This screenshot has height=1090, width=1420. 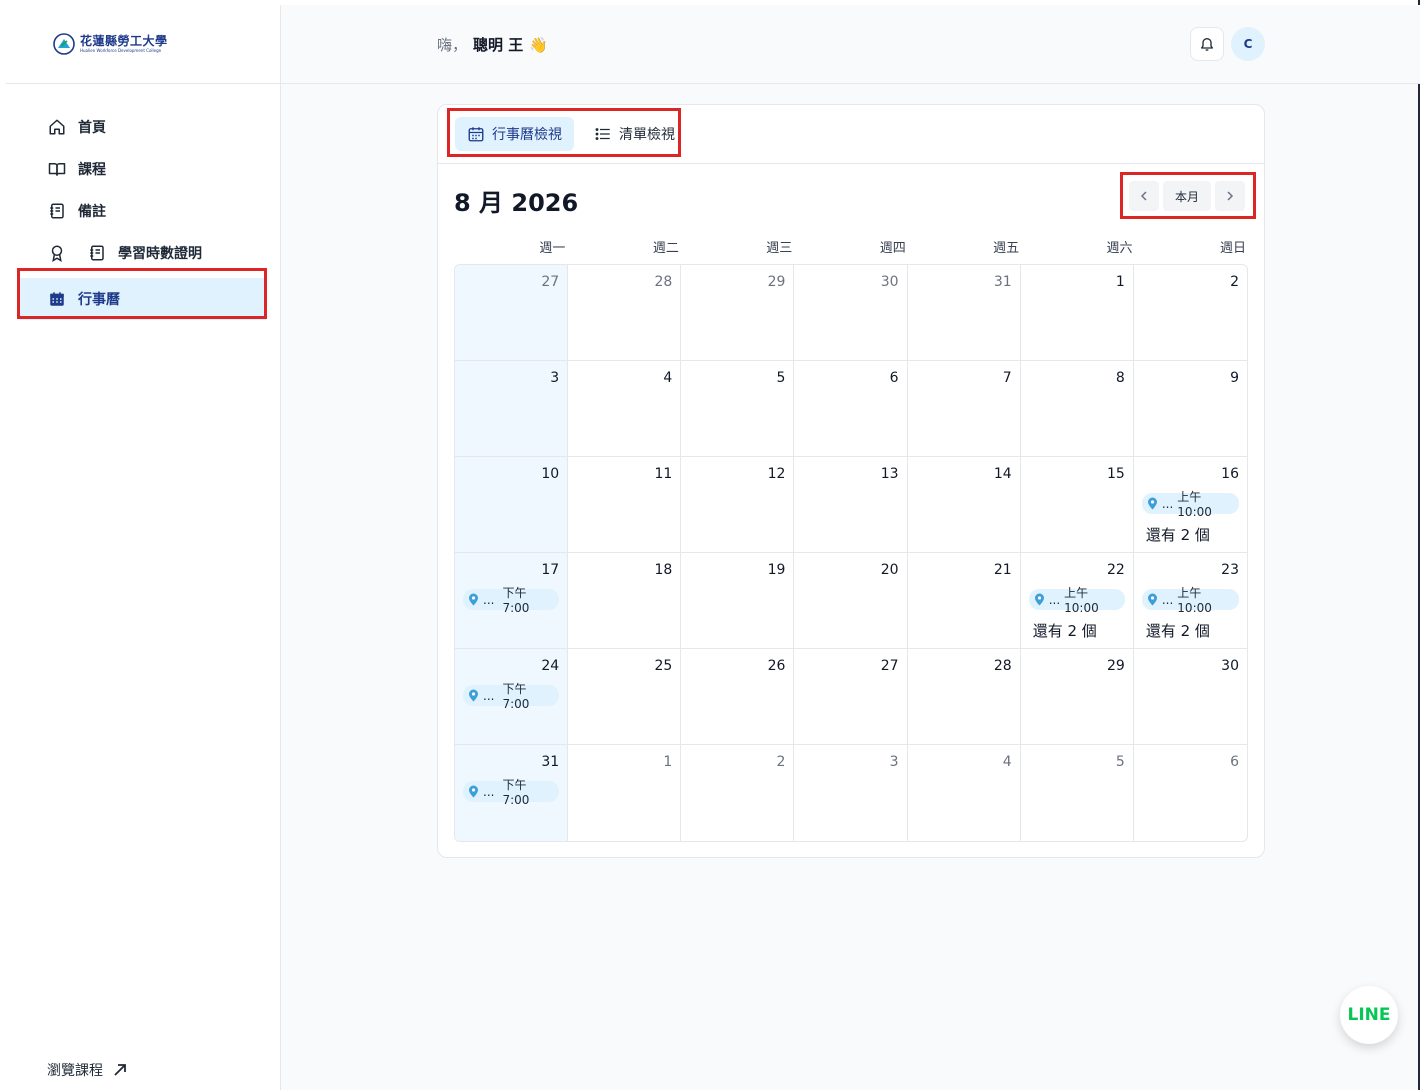 I want to click on calendar-day-cell: 22... 上午 10:00 還有 2 個, so click(x=1077, y=601).